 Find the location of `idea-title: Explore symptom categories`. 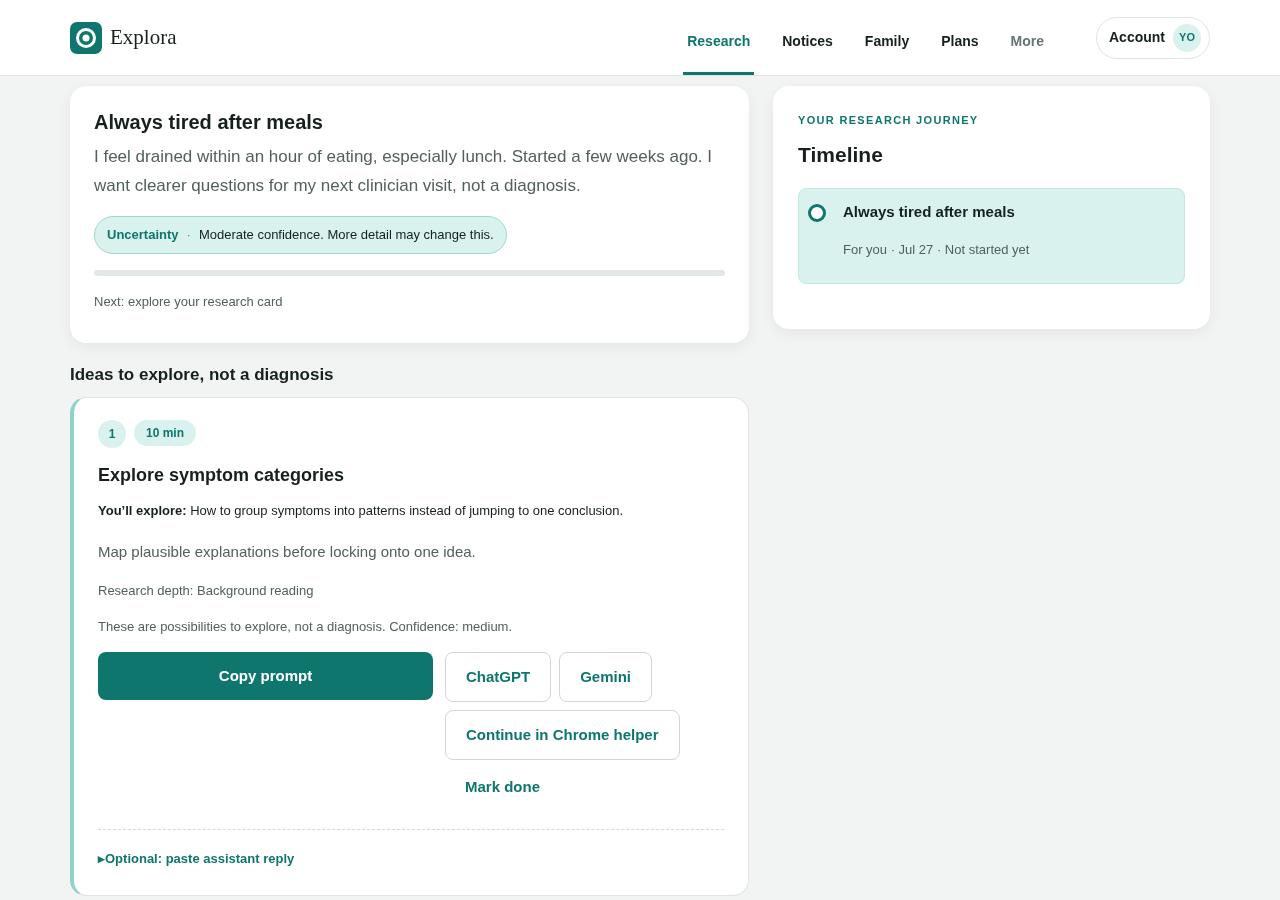

idea-title: Explore symptom categories is located at coordinates (222, 476).